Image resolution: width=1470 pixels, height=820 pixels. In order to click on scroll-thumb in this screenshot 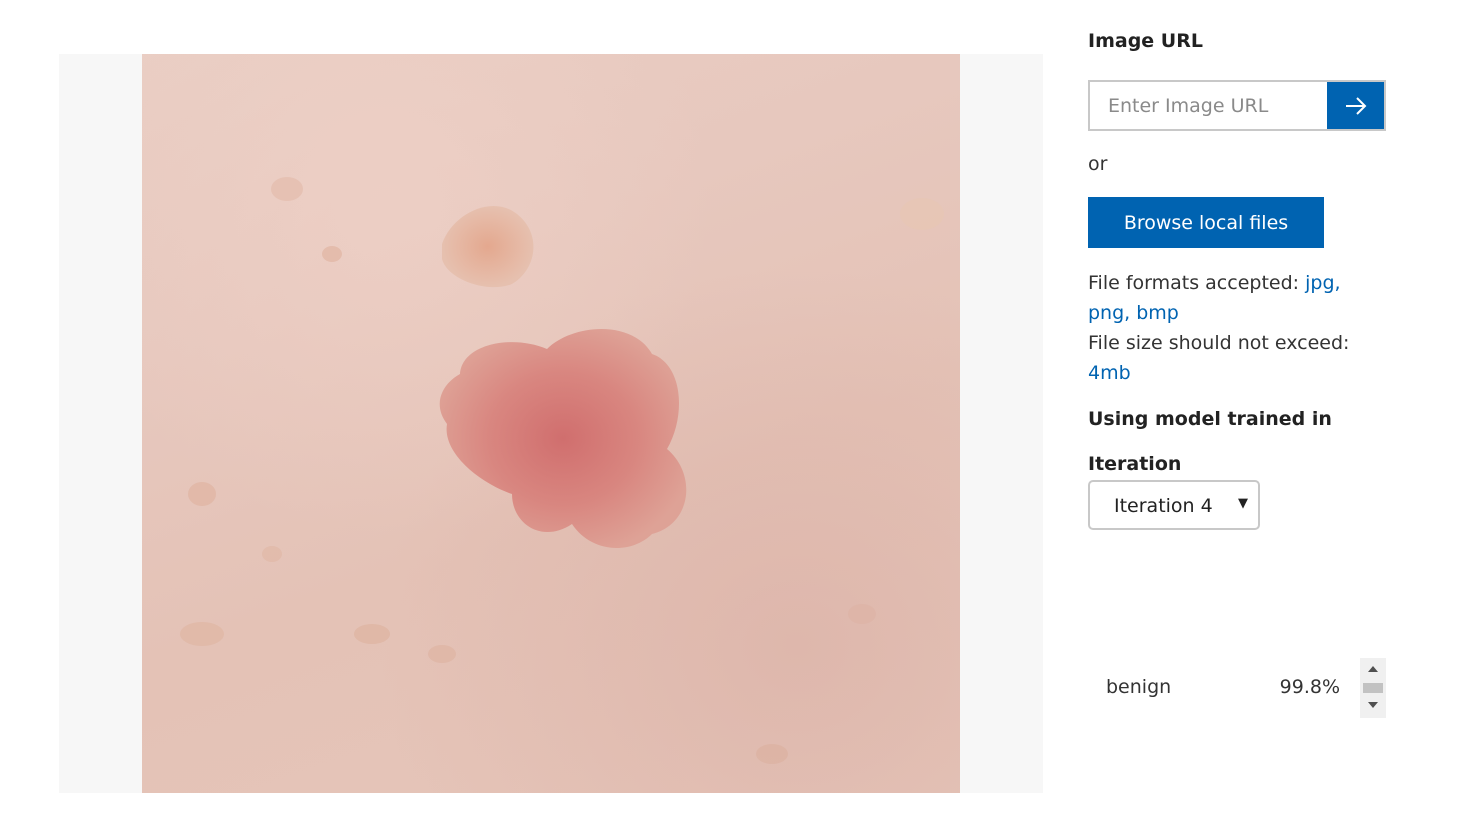, I will do `click(1373, 688)`.